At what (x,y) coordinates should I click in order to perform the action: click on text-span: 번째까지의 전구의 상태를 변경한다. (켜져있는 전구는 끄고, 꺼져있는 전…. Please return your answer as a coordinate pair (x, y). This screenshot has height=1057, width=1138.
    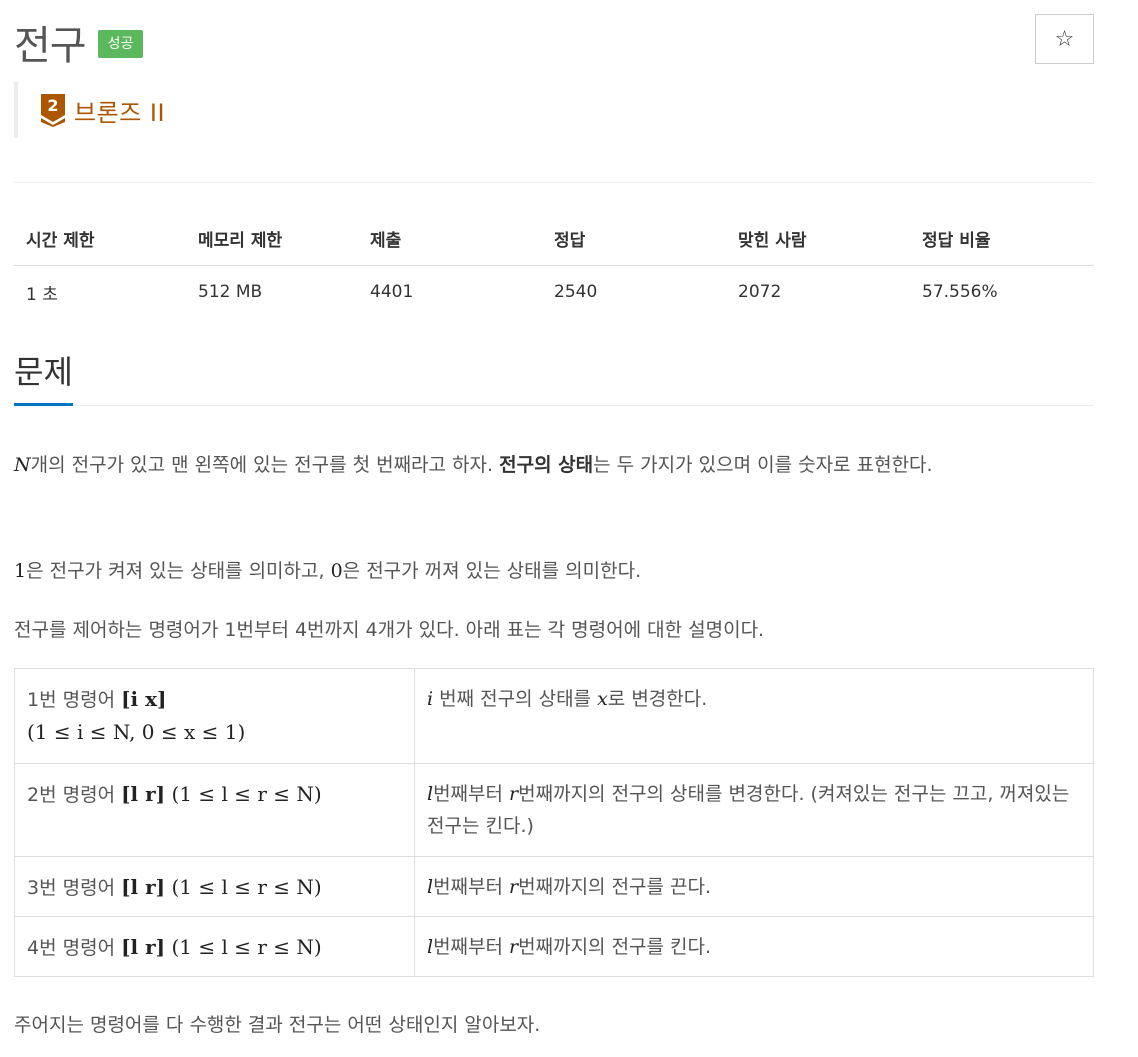
    Looking at the image, I should click on (748, 810).